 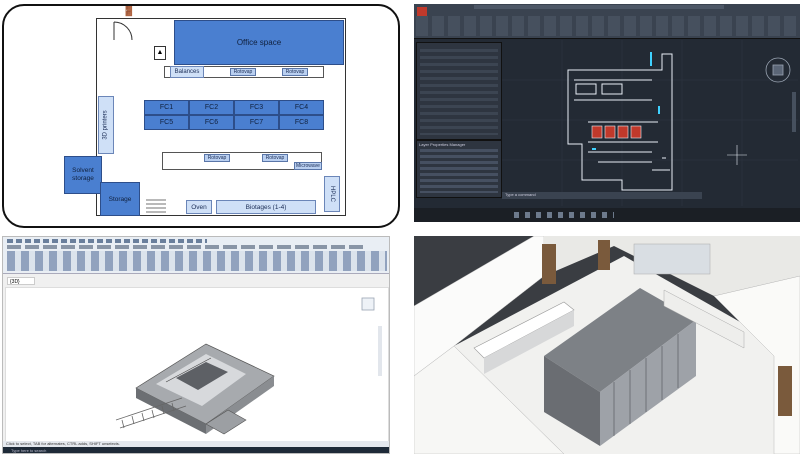 I want to click on biotages-label: Biotages (1-4), so click(x=266, y=207).